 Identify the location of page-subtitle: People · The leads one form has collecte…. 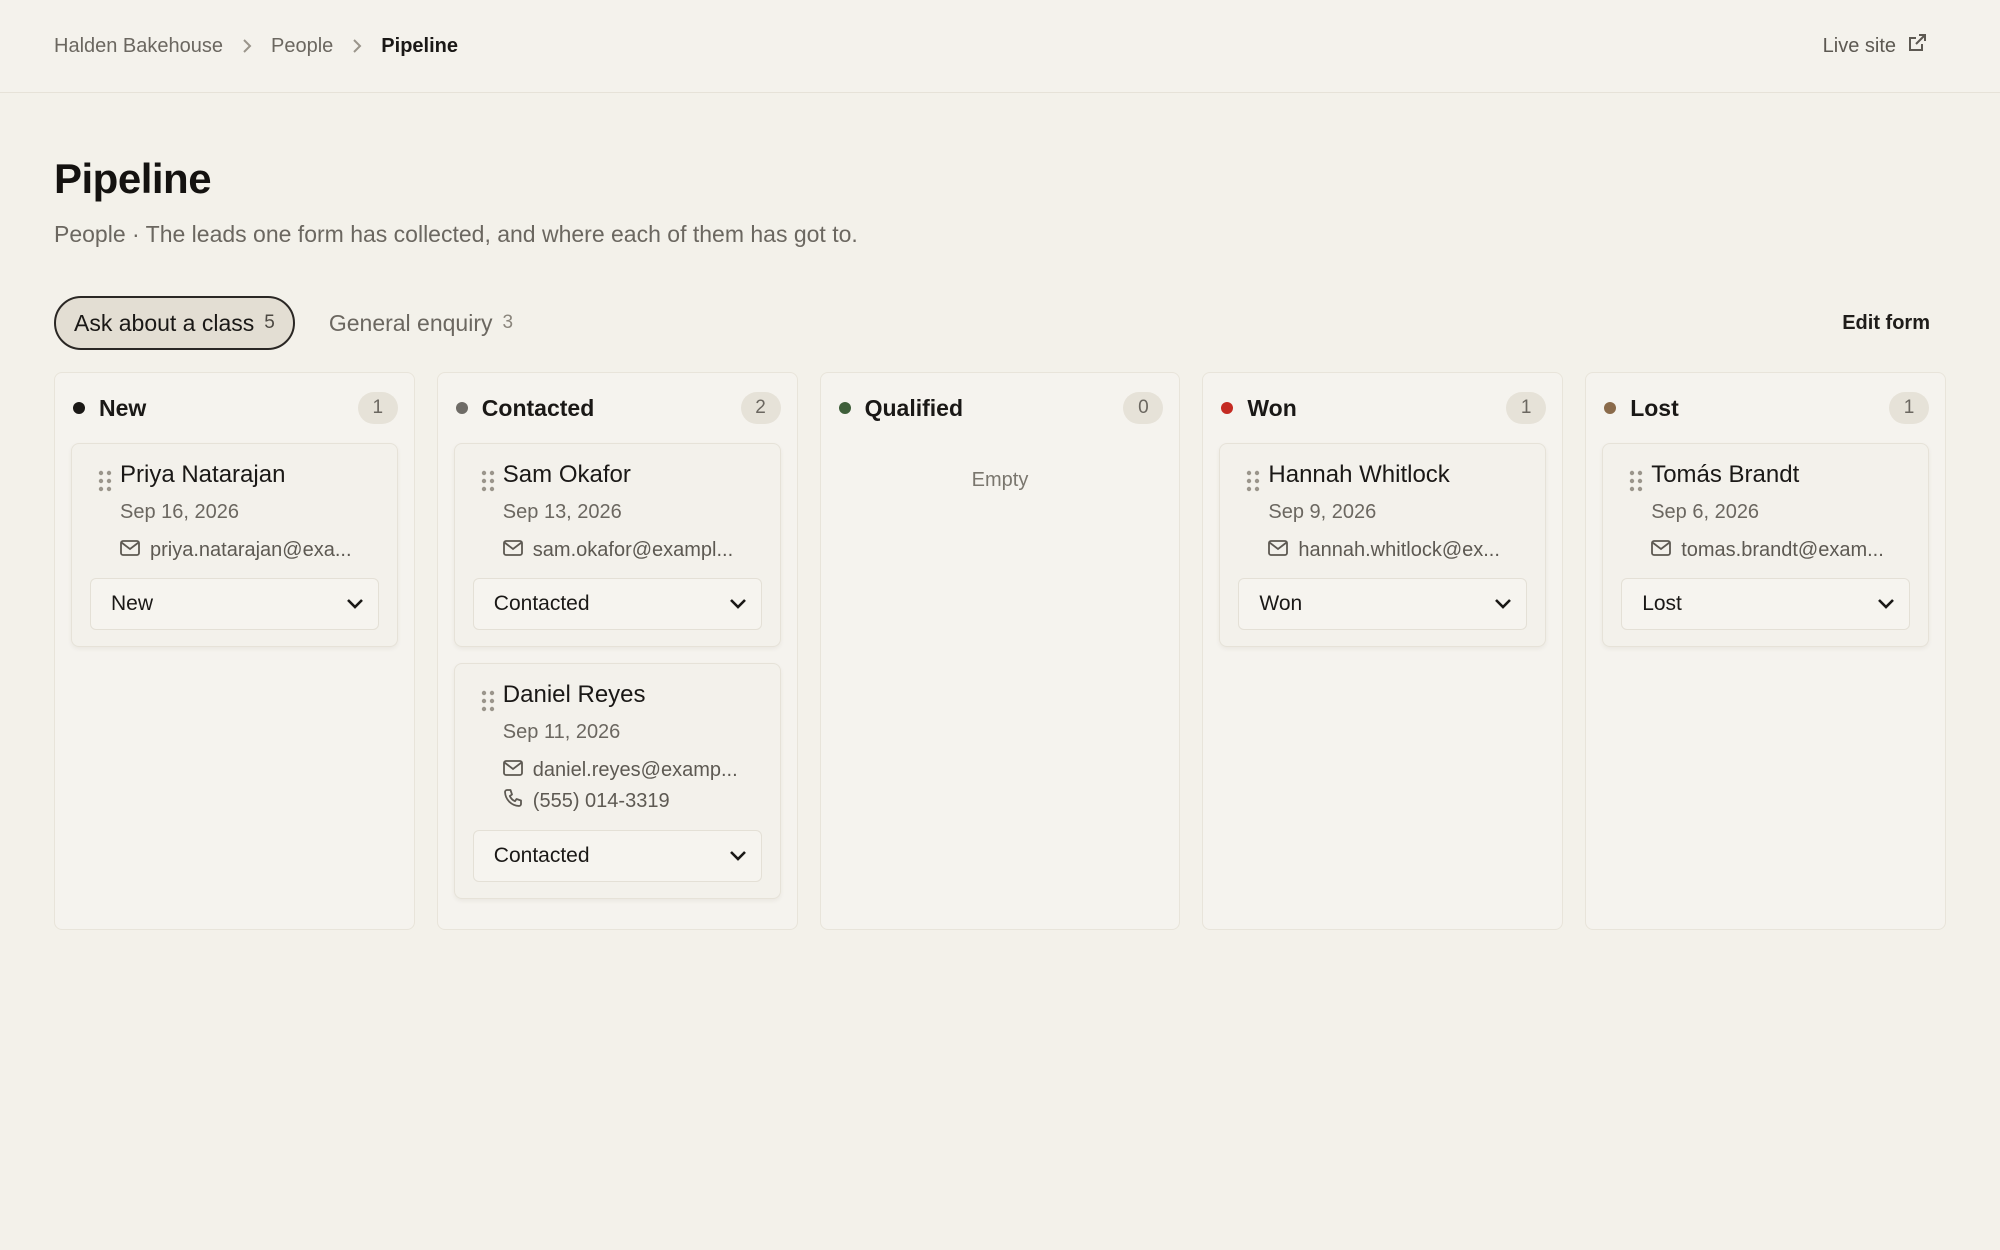
(456, 234).